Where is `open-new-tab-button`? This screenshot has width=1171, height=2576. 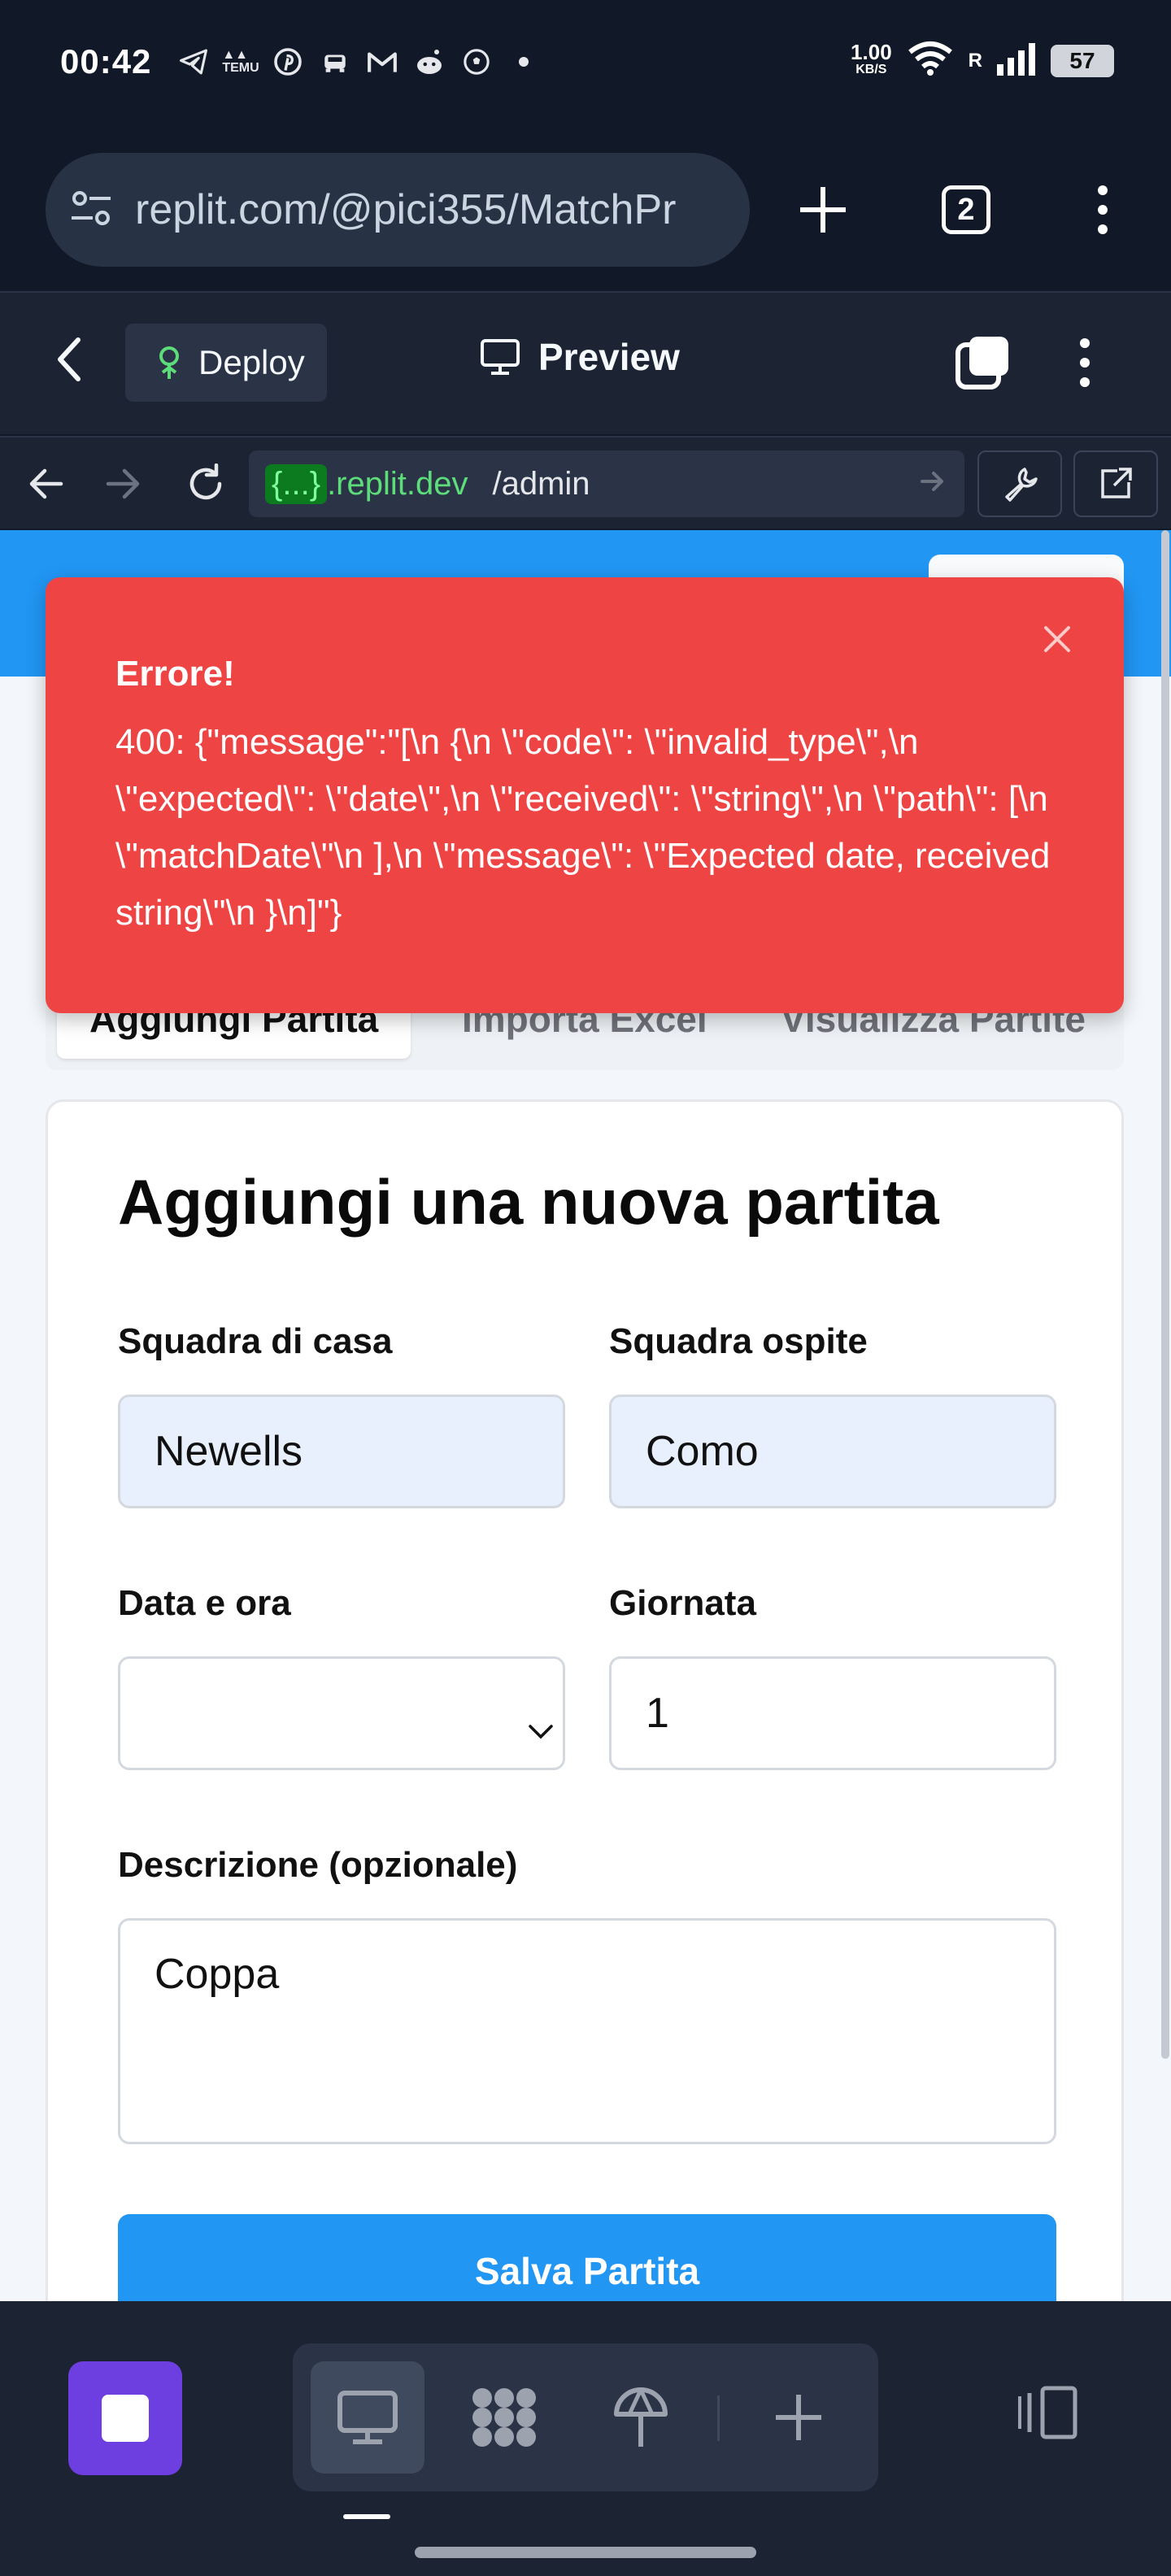
open-new-tab-button is located at coordinates (1116, 484).